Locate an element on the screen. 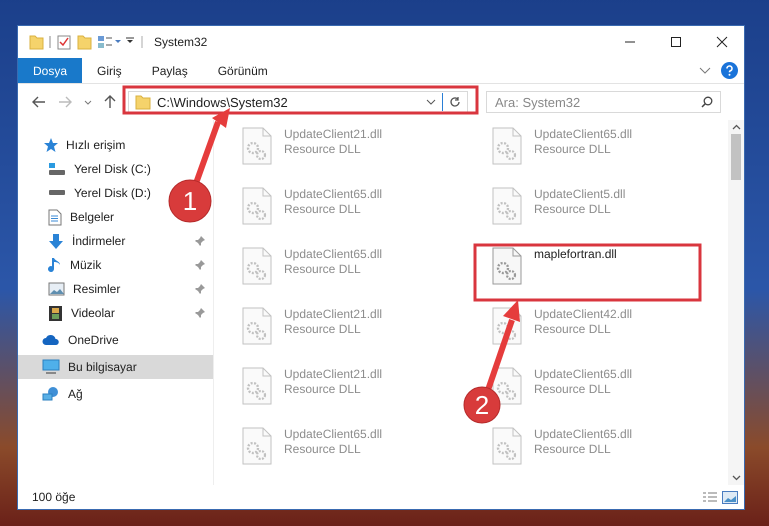  up-arrow-icon is located at coordinates (110, 102).